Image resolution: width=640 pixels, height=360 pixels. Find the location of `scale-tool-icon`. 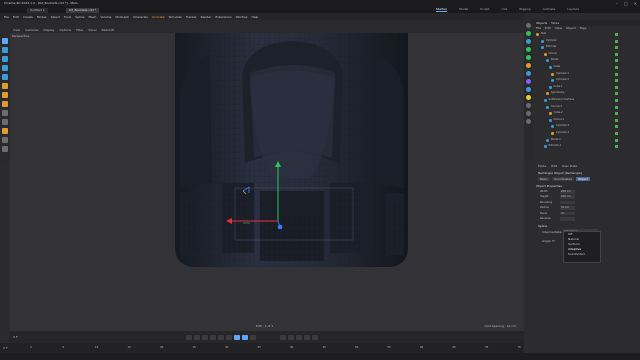

scale-tool-icon is located at coordinates (5, 50).